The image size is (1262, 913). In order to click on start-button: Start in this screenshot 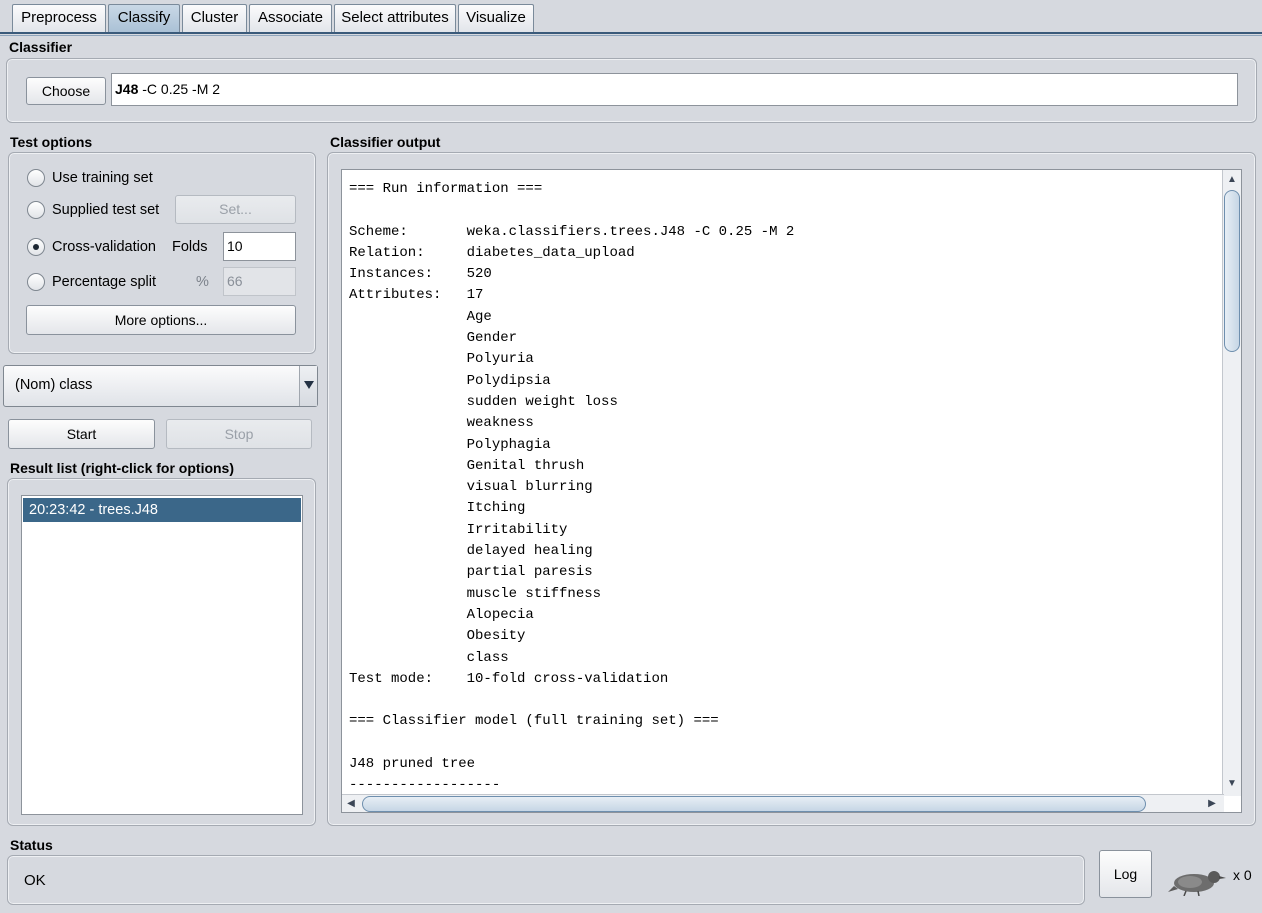, I will do `click(81, 434)`.